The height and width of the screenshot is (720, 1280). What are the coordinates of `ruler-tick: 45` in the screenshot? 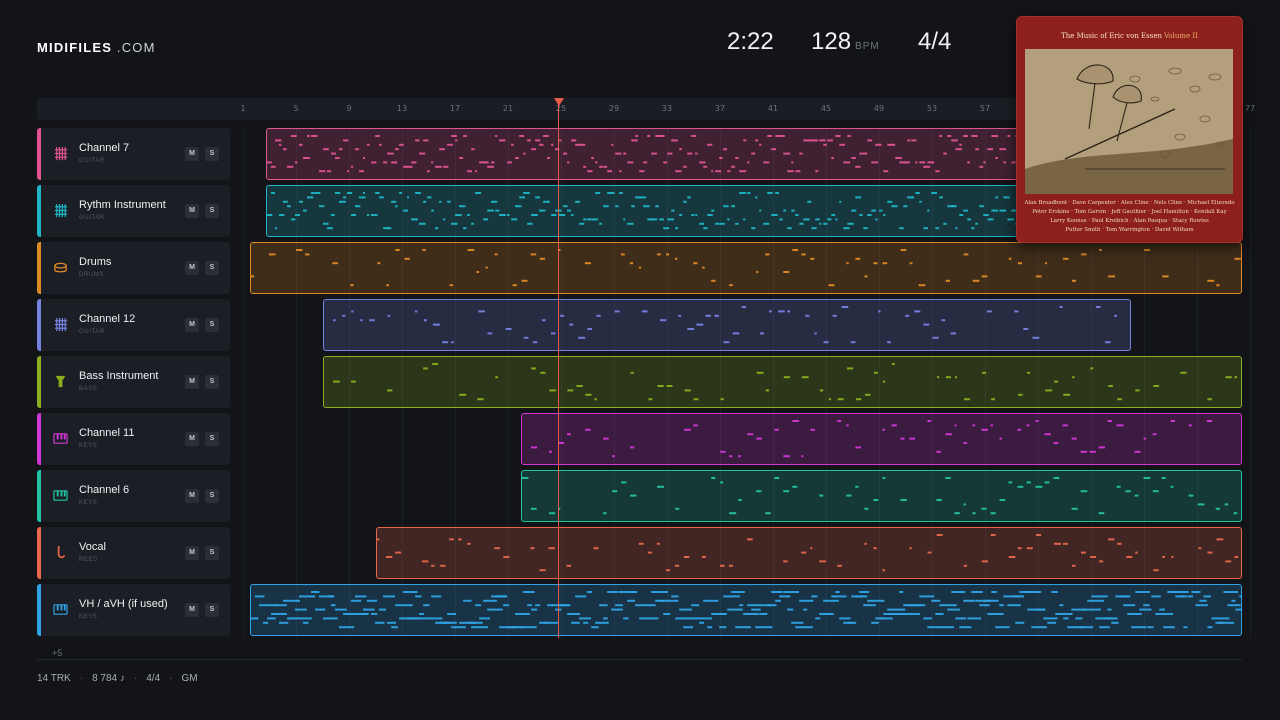 It's located at (826, 108).